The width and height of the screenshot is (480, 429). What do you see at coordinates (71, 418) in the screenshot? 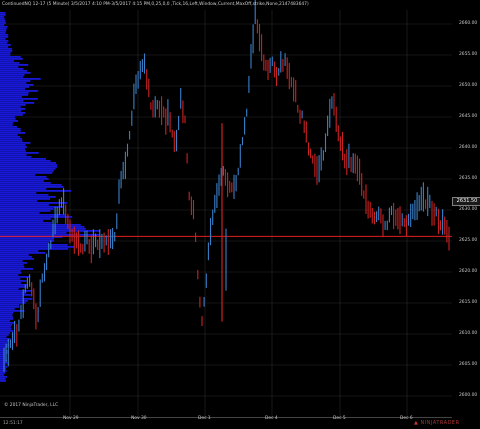
I see `time-tick-label: Nov 29` at bounding box center [71, 418].